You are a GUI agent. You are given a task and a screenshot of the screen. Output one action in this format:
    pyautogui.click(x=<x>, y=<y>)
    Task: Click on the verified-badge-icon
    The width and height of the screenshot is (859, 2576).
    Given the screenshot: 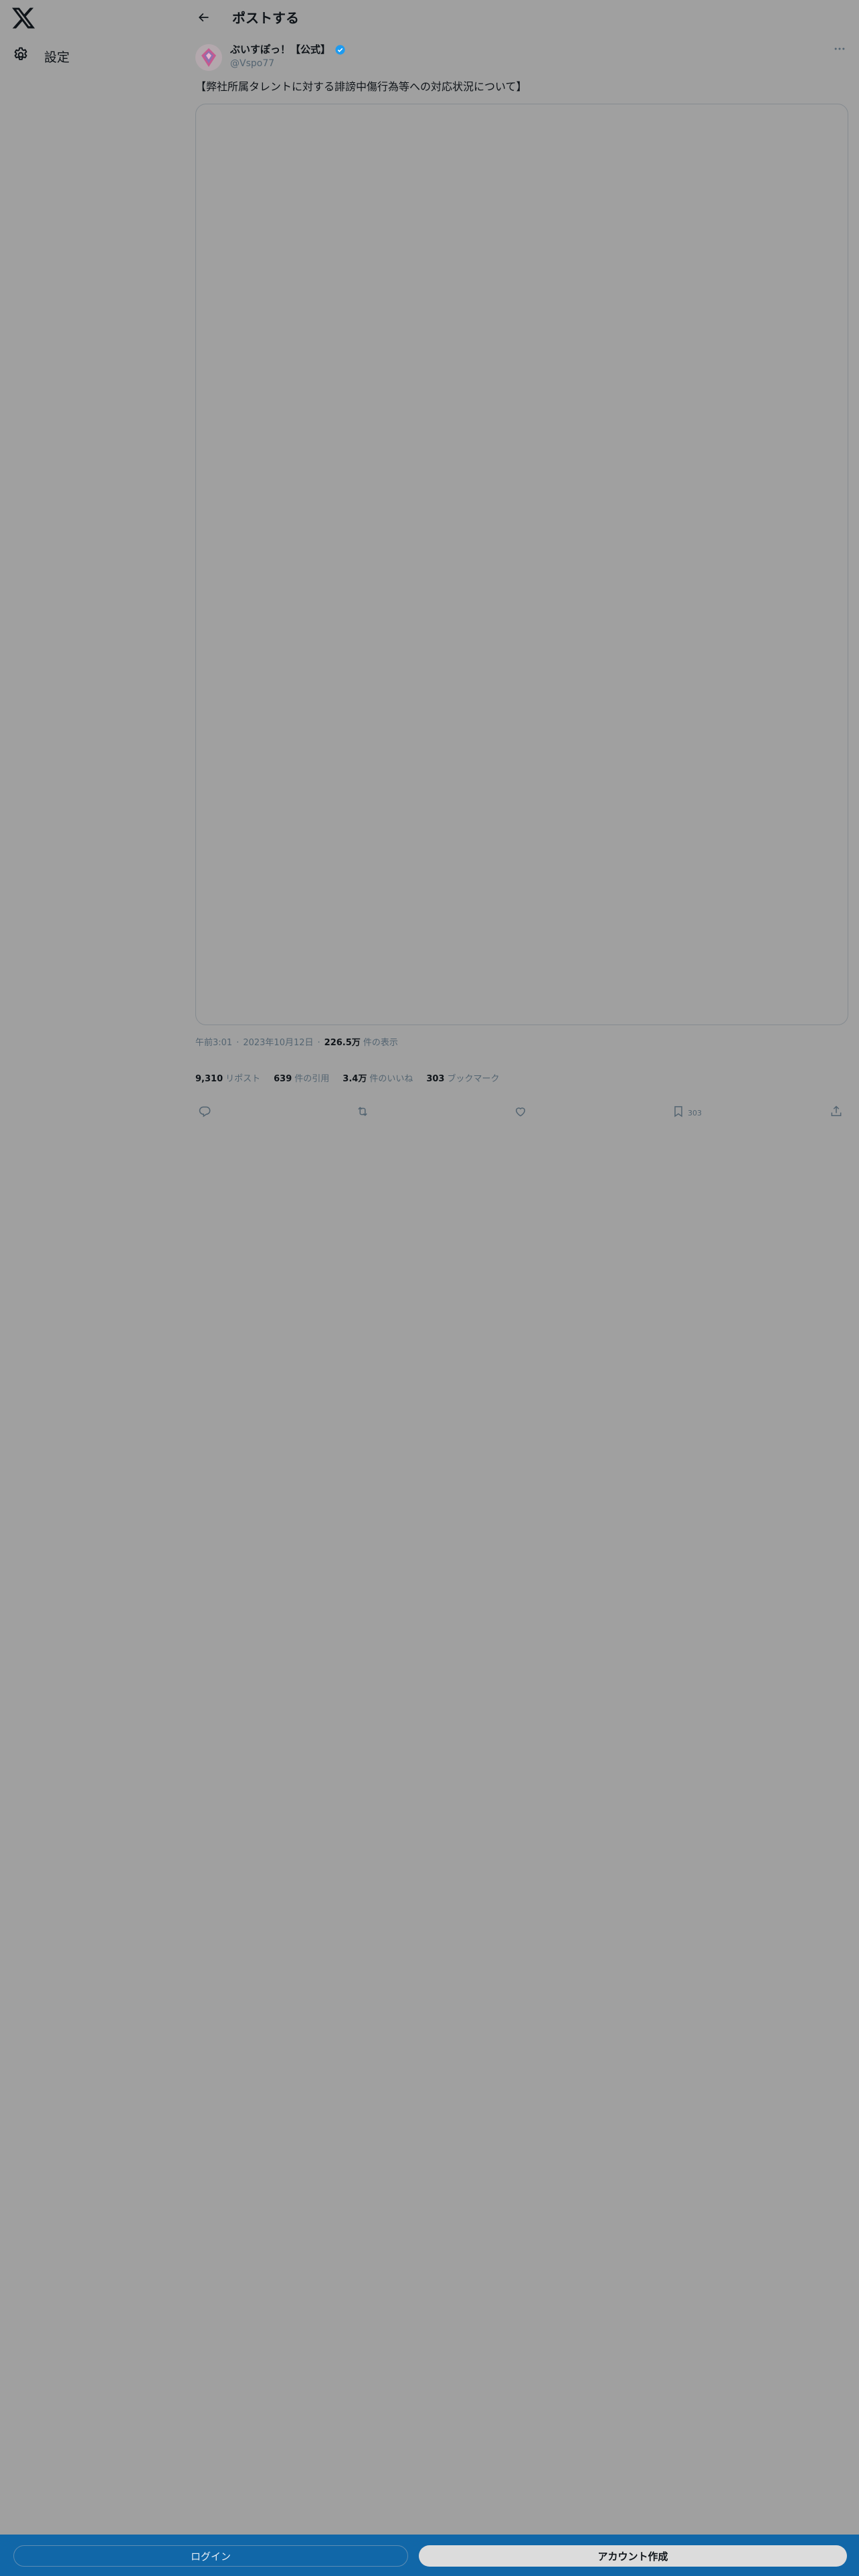 What is the action you would take?
    pyautogui.click(x=340, y=50)
    